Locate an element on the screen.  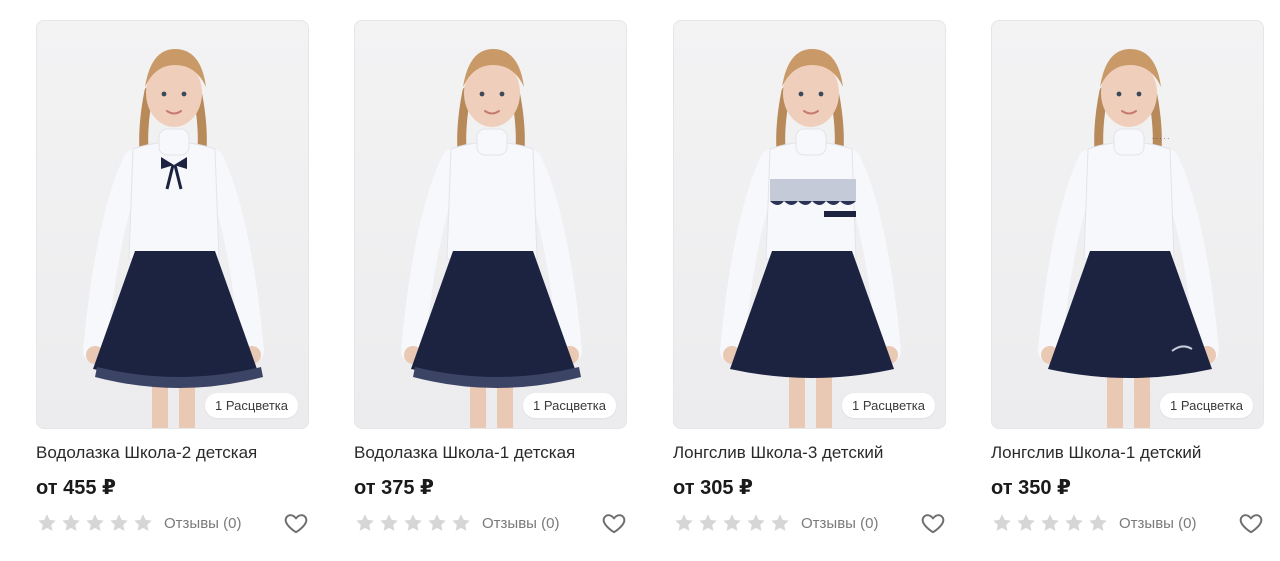
product-title: Лонгслив Школа-1 детский is located at coordinates (1127, 453).